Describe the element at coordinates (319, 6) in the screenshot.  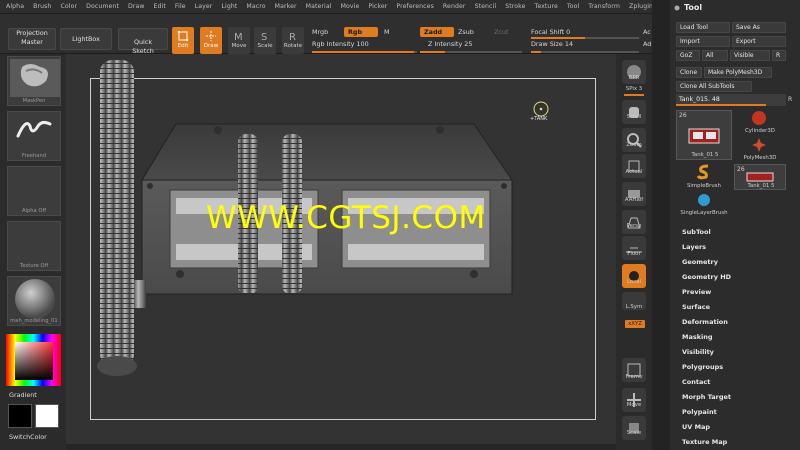
I see `menu-item-material: Material` at that location.